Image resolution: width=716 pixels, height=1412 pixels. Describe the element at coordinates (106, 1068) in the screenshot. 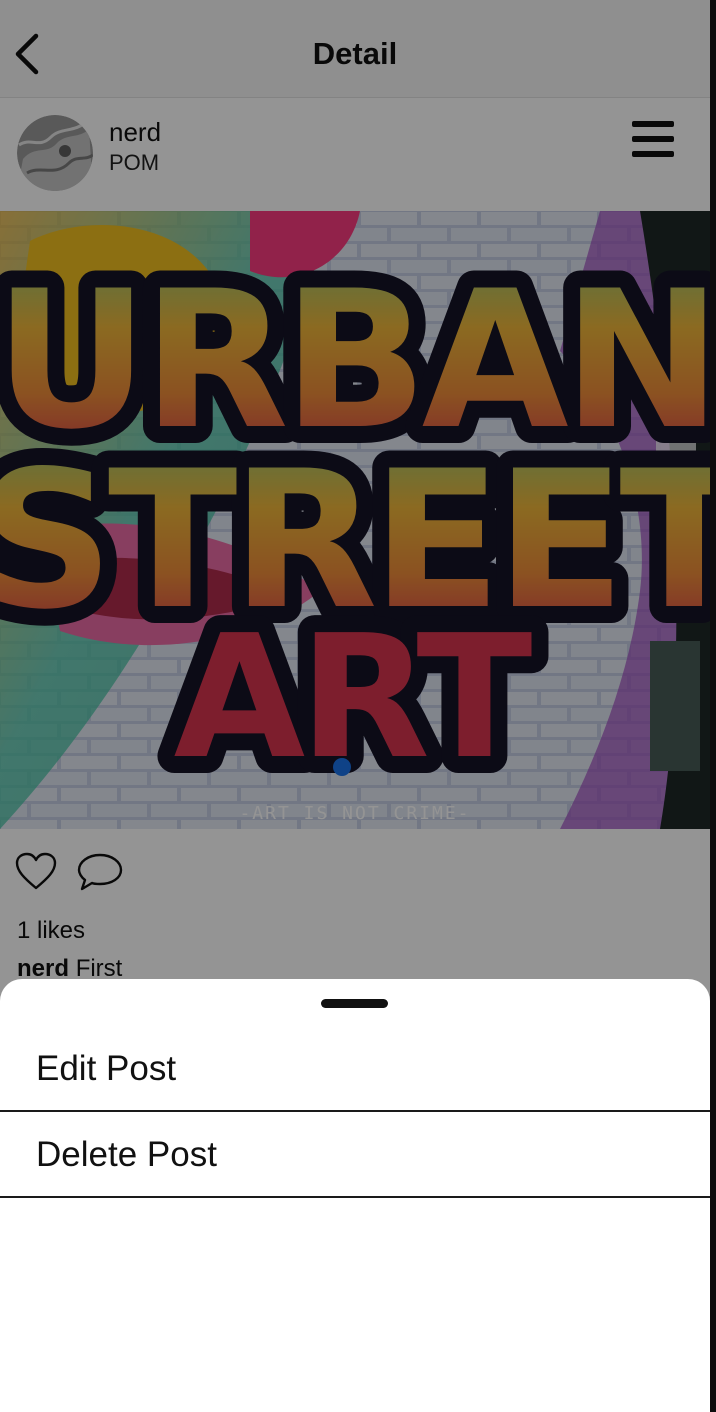

I see `edit-post-label: Edit Post` at that location.